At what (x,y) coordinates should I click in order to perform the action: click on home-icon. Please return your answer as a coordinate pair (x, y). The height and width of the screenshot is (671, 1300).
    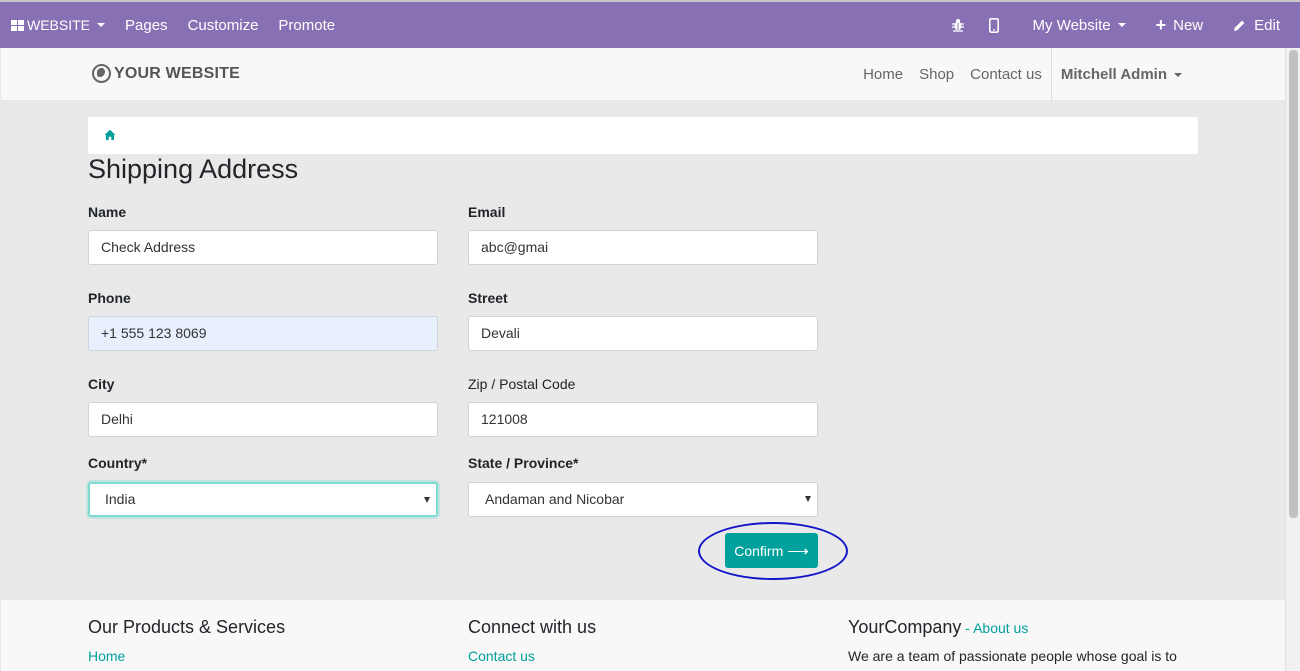
    Looking at the image, I should click on (110, 135).